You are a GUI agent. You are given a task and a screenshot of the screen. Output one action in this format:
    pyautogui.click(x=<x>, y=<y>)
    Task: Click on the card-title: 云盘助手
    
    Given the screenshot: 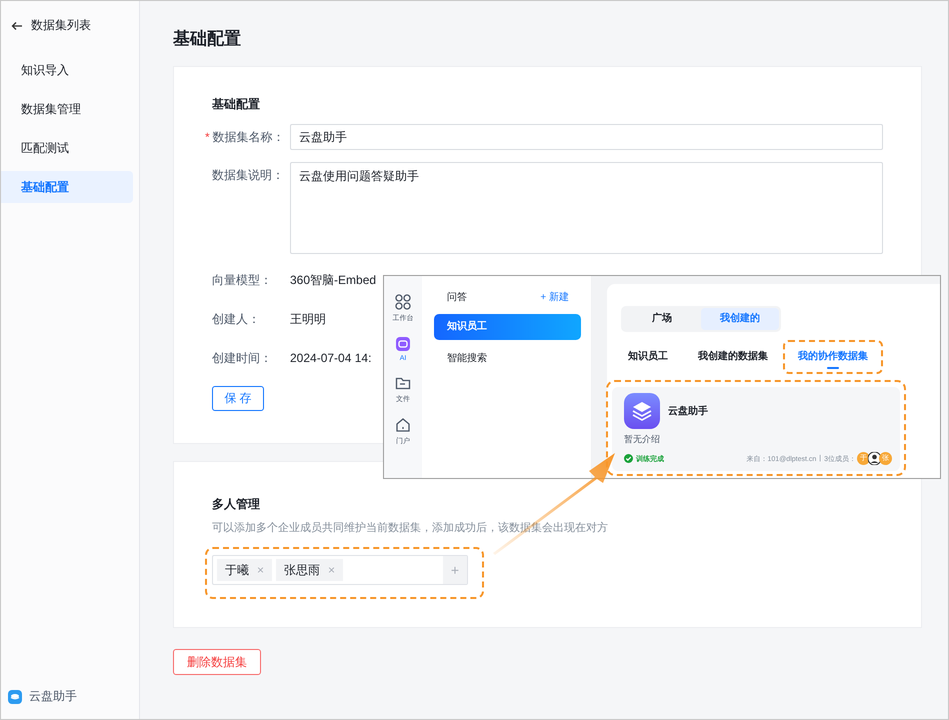 What is the action you would take?
    pyautogui.click(x=688, y=411)
    